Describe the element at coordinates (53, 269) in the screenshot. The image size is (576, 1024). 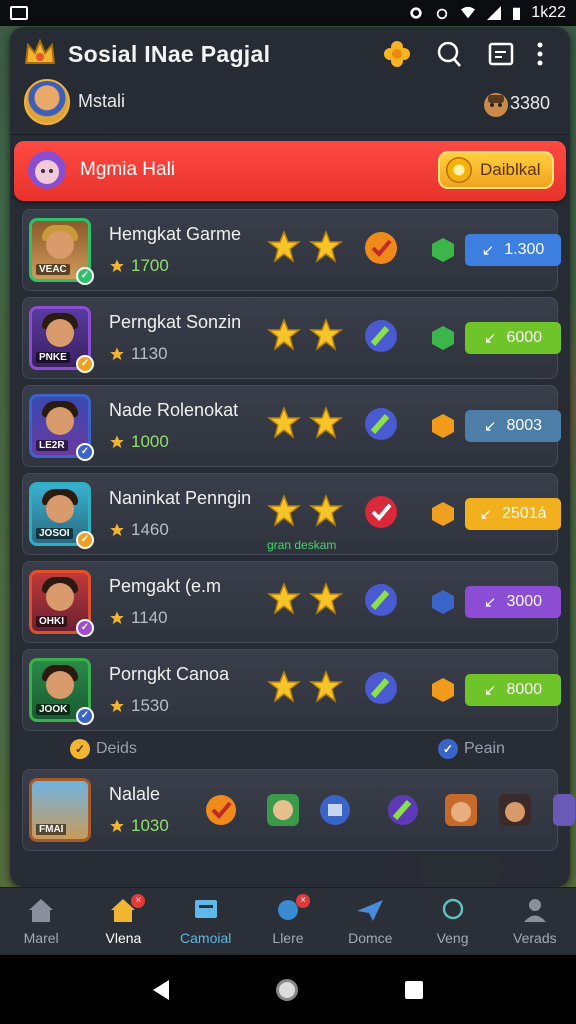
I see `avatar-tag: VEAC` at that location.